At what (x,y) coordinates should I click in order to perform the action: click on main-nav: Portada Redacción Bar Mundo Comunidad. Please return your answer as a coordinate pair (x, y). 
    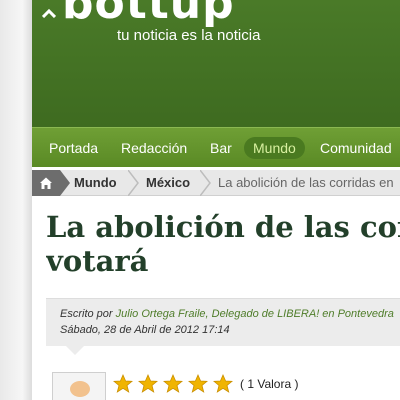
    Looking at the image, I should click on (216, 147).